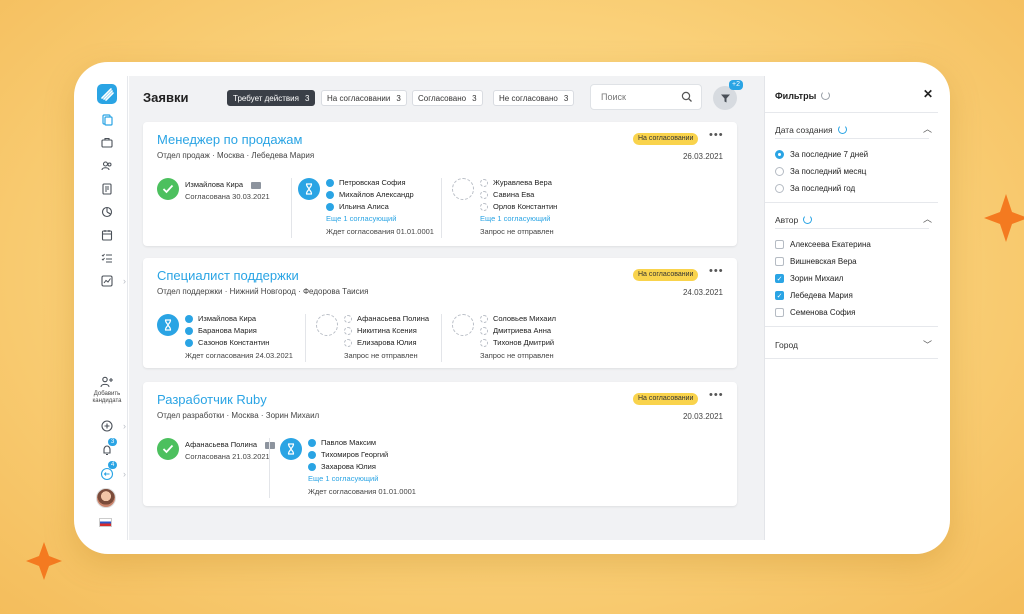  I want to click on comment-icon, so click(256, 185).